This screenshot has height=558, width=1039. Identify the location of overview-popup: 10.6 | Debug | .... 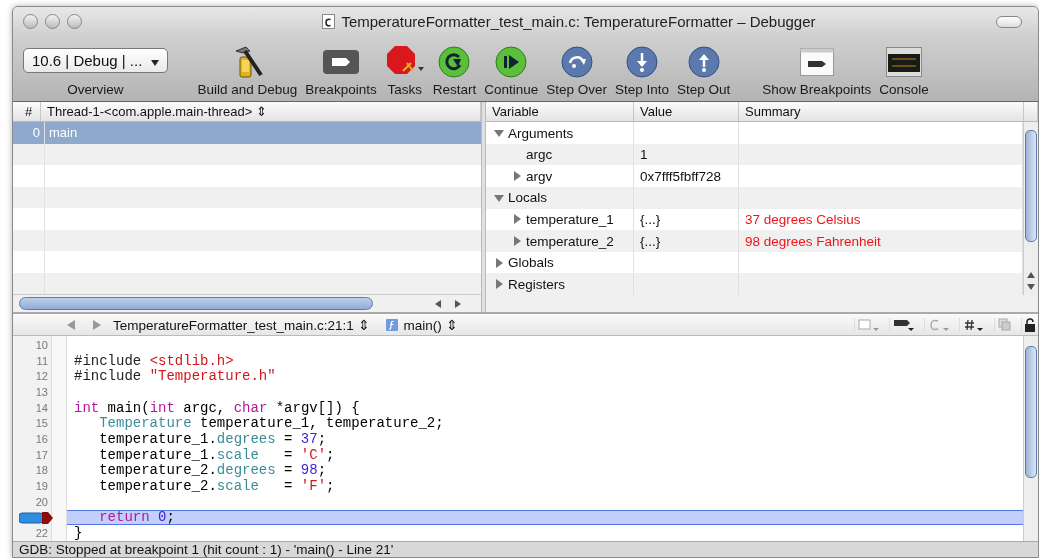
(95, 61).